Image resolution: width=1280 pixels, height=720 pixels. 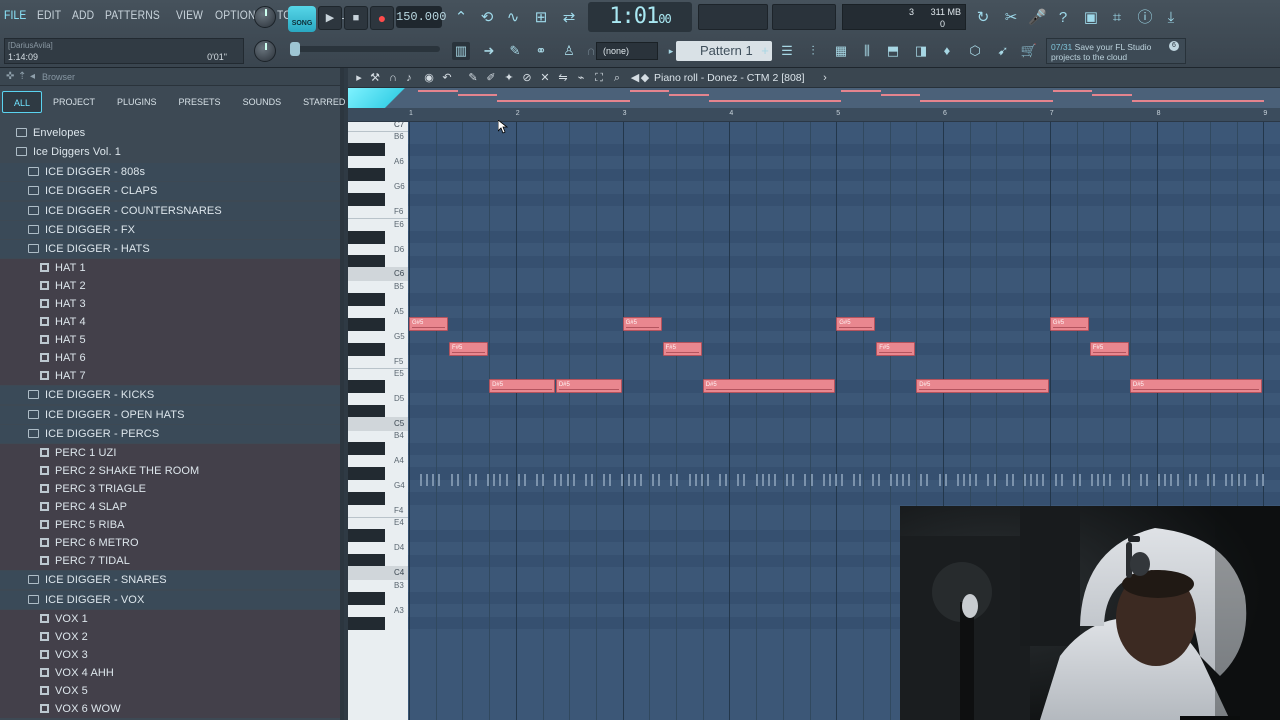 What do you see at coordinates (1063, 18) in the screenshot?
I see `help-icon: ?` at bounding box center [1063, 18].